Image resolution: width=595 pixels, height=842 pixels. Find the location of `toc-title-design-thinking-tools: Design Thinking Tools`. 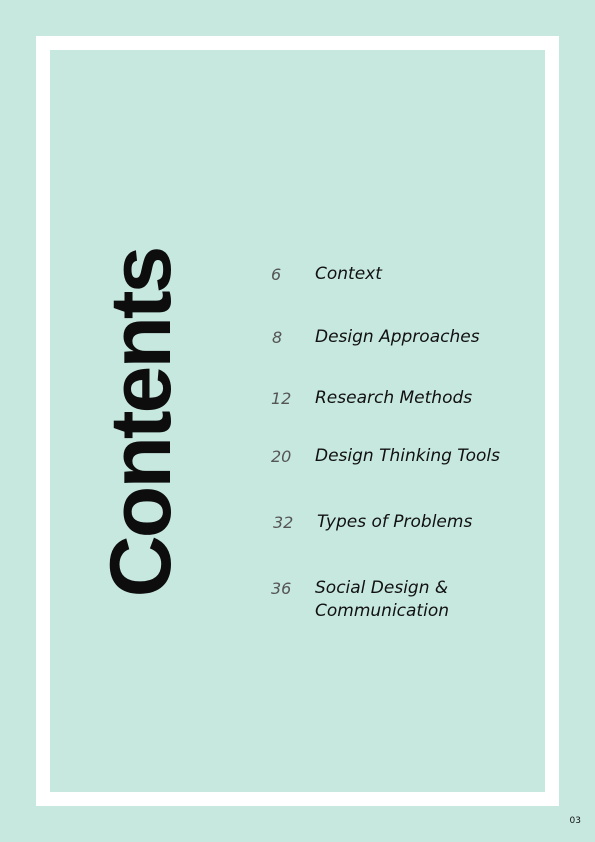

toc-title-design-thinking-tools: Design Thinking Tools is located at coordinates (407, 456).